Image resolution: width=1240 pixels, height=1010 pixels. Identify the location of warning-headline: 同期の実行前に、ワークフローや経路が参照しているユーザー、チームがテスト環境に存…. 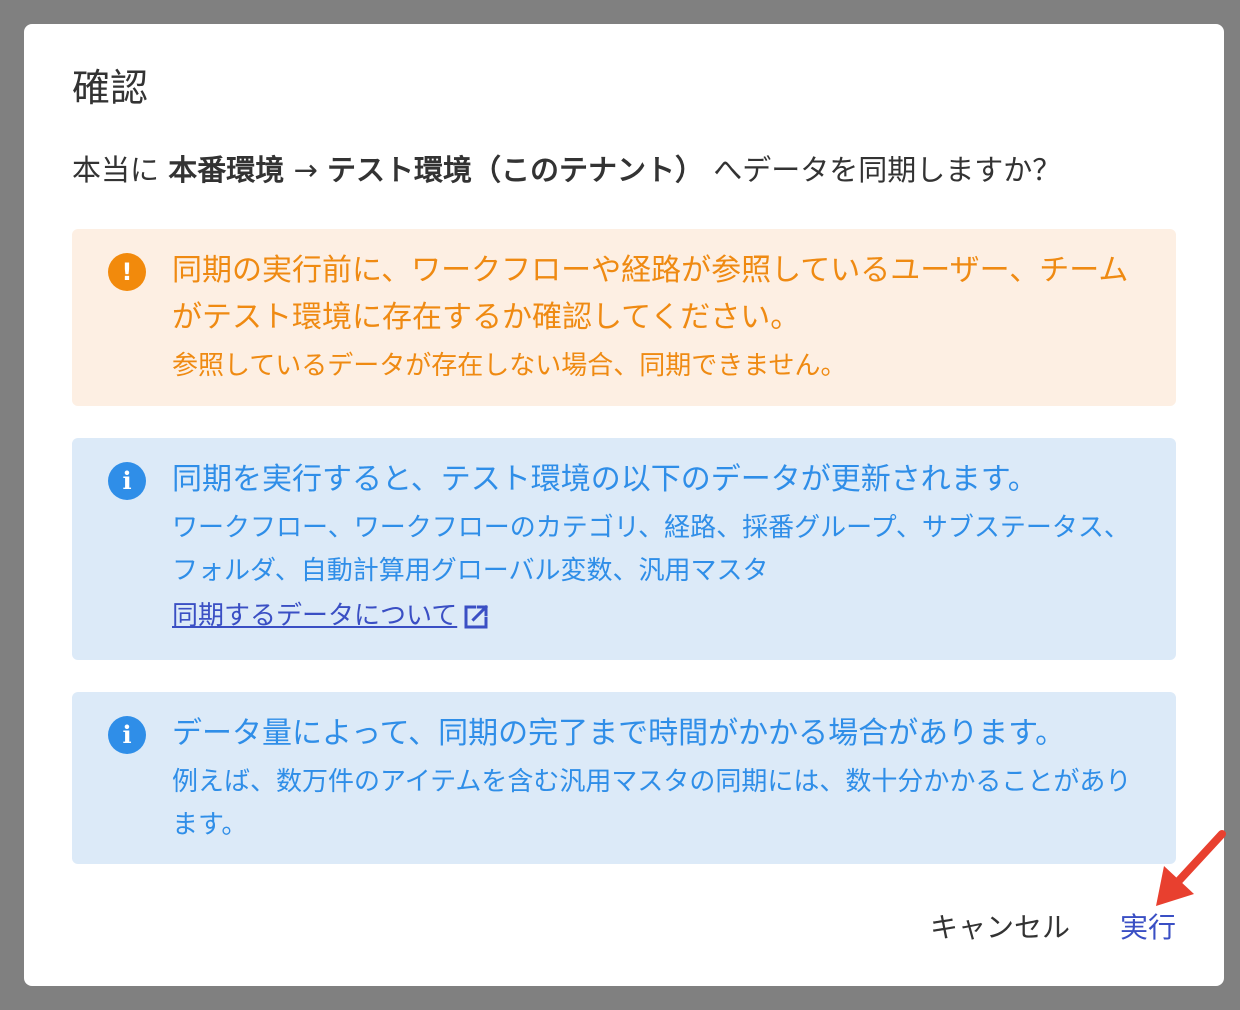
(650, 294).